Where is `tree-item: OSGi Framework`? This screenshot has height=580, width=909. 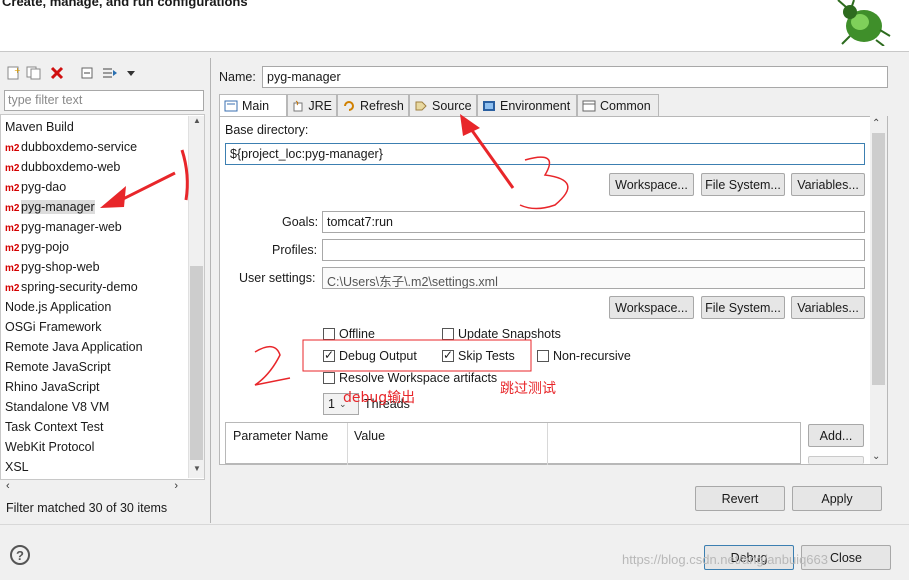 tree-item: OSGi Framework is located at coordinates (51, 327).